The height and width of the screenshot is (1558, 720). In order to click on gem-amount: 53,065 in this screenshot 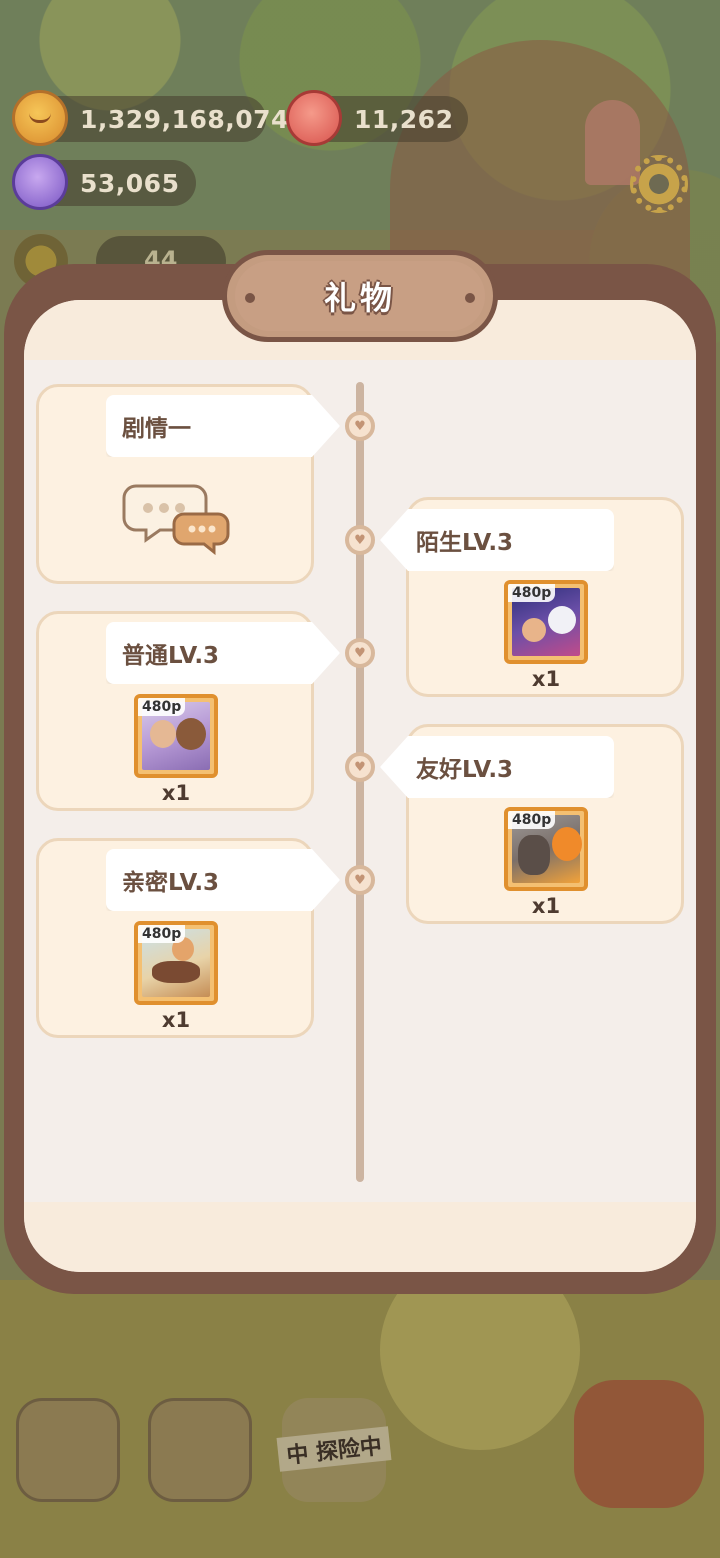, I will do `click(130, 183)`.